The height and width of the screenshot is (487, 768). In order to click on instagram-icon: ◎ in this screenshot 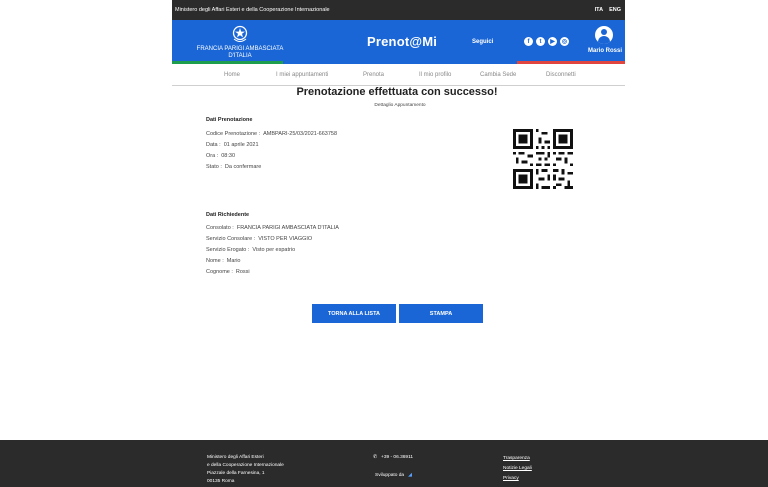, I will do `click(564, 41)`.